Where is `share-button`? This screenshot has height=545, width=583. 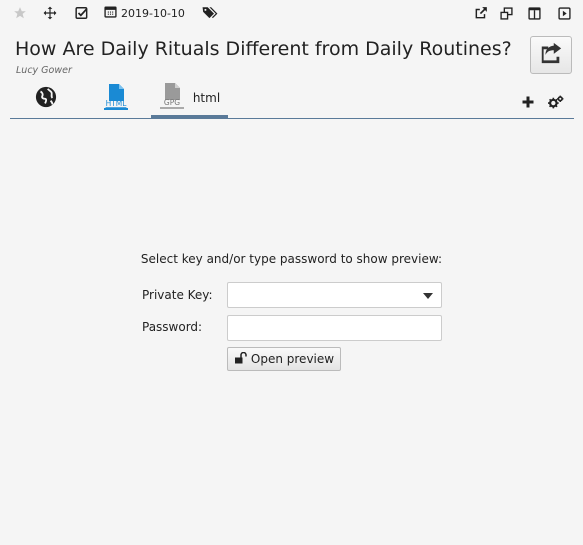
share-button is located at coordinates (551, 55).